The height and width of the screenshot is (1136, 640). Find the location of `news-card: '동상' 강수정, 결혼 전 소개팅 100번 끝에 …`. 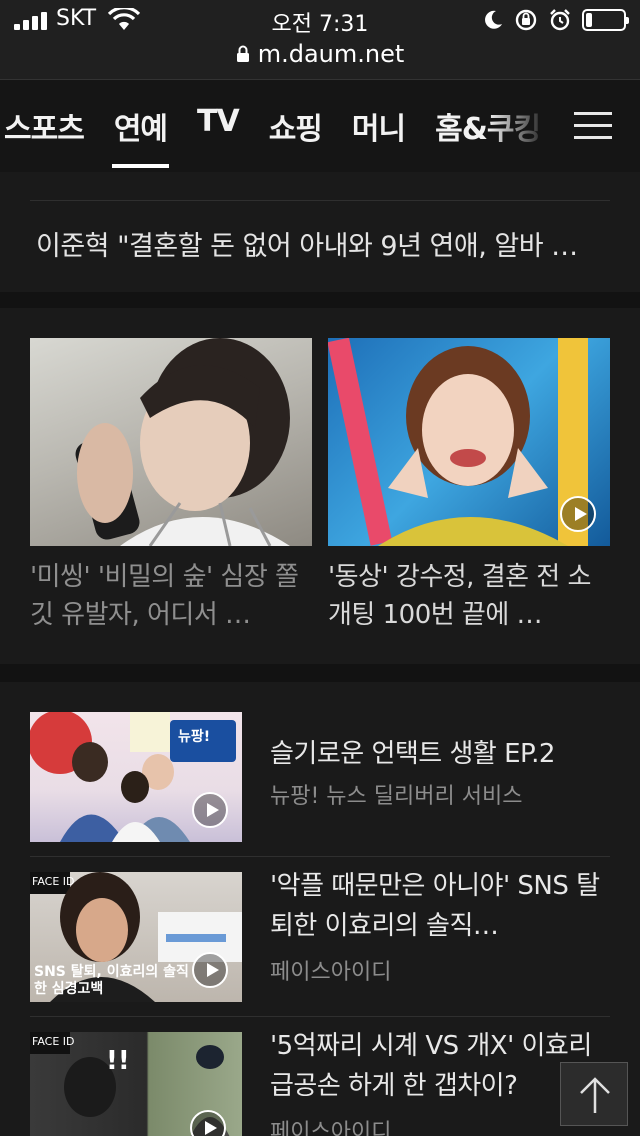

news-card: '동상' 강수정, 결혼 전 소개팅 100번 끝에 … is located at coordinates (469, 486).